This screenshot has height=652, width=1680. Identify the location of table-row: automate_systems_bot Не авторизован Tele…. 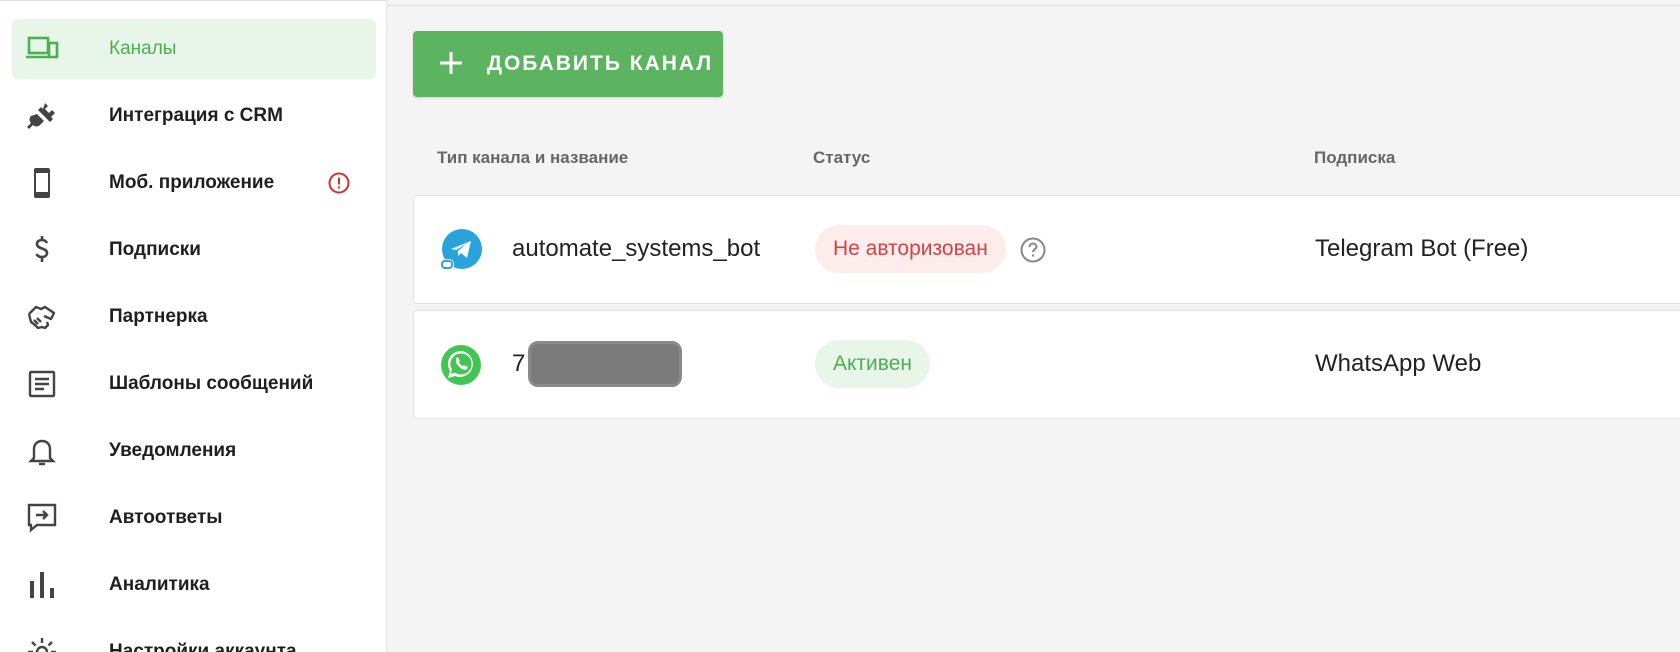
(1046, 249).